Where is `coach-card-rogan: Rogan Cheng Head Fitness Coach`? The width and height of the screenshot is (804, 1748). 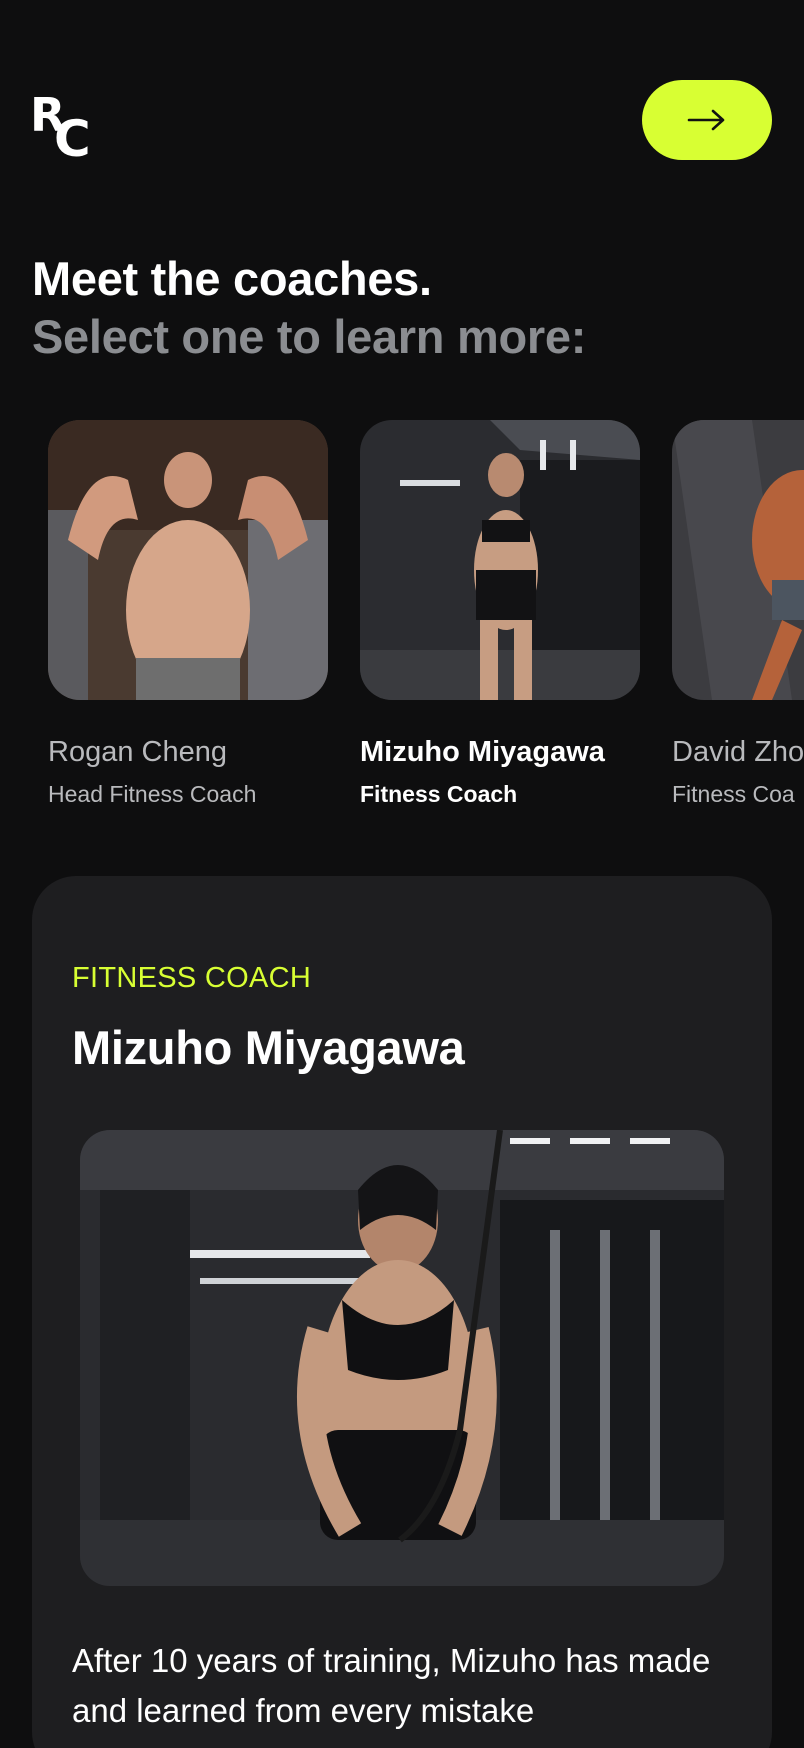
coach-card-rogan: Rogan Cheng Head Fitness Coach is located at coordinates (188, 614).